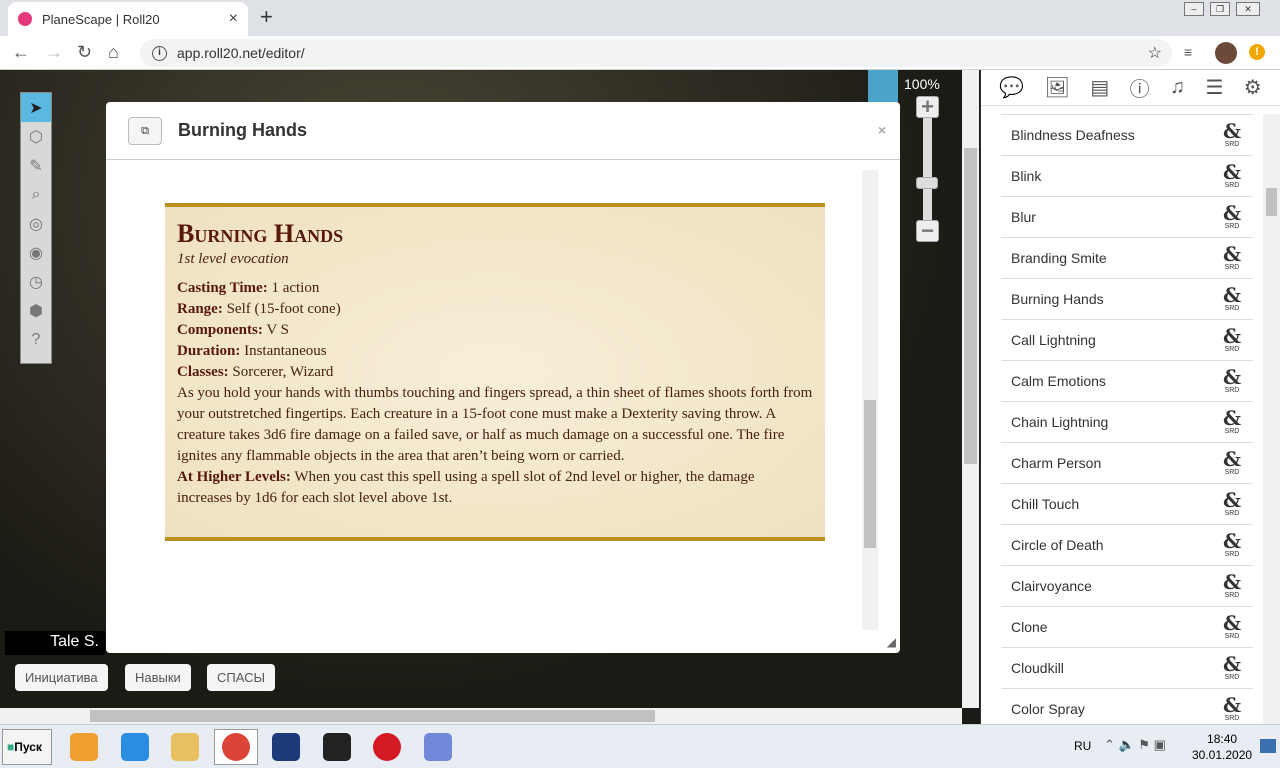 Image resolution: width=1280 pixels, height=768 pixels. What do you see at coordinates (36, 310) in the screenshot?
I see `d20-icon: ⬢` at bounding box center [36, 310].